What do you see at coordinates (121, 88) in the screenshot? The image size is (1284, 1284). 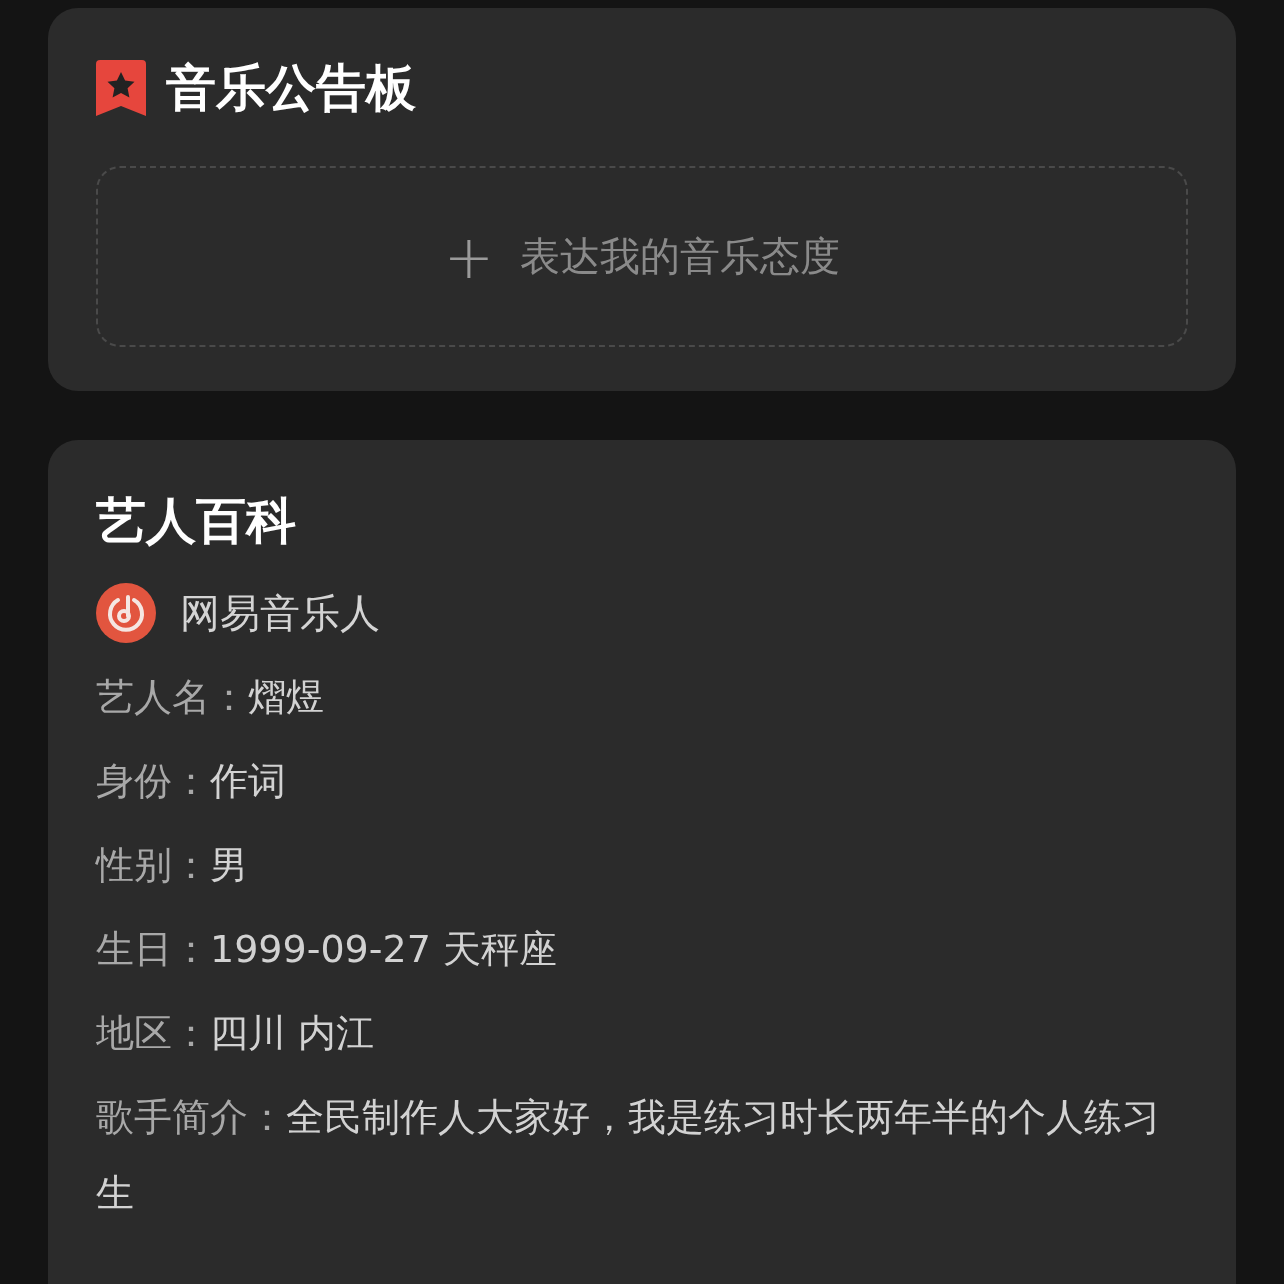 I see `bookmark-star-icon` at bounding box center [121, 88].